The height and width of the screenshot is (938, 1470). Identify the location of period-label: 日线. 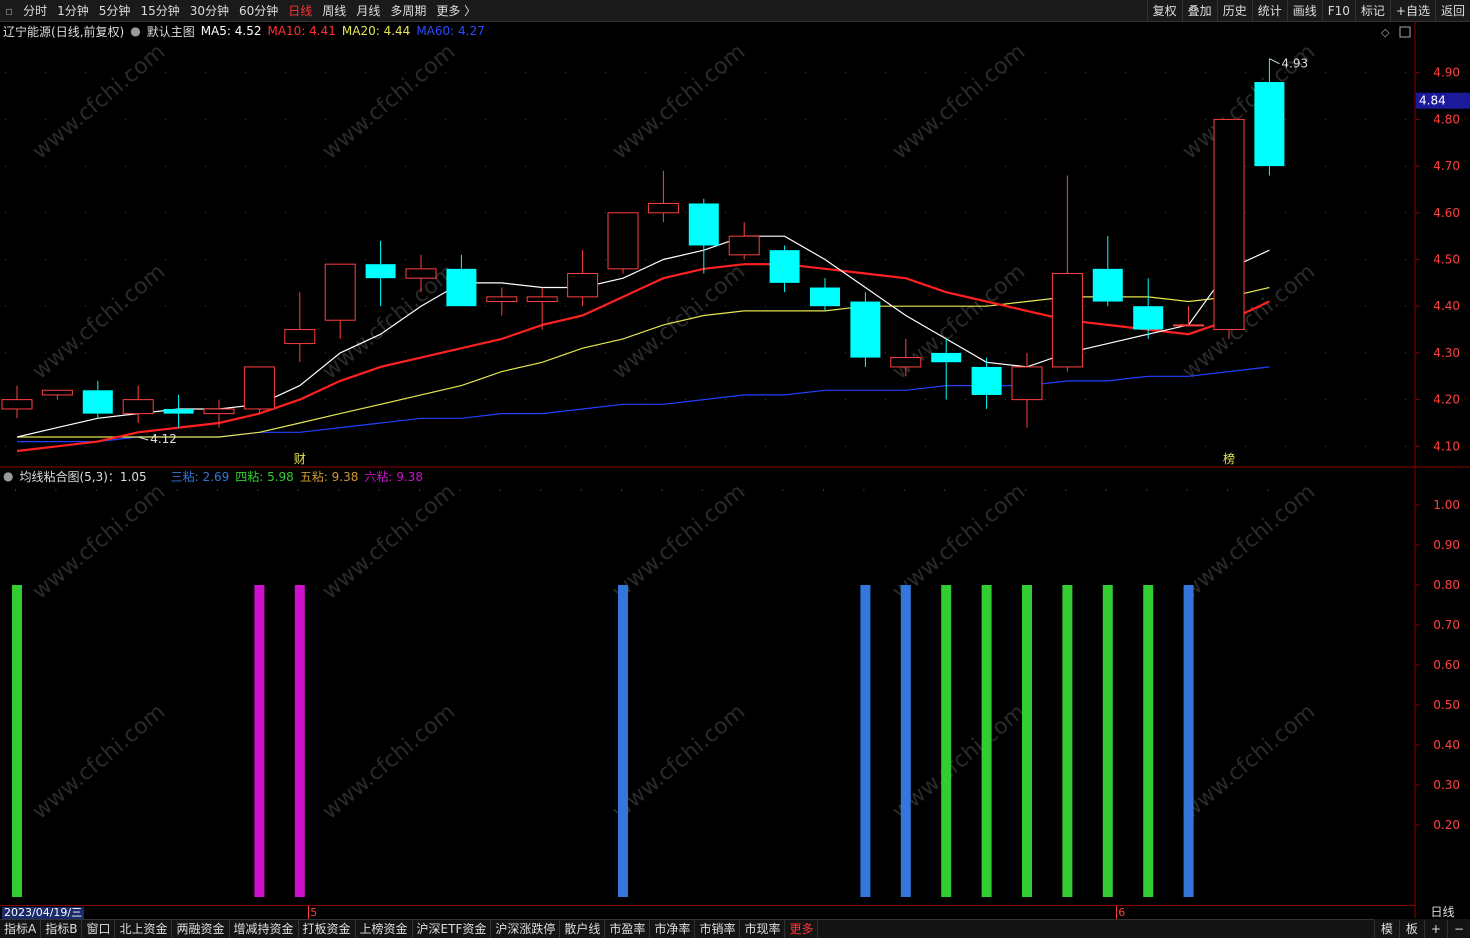
(1442, 912).